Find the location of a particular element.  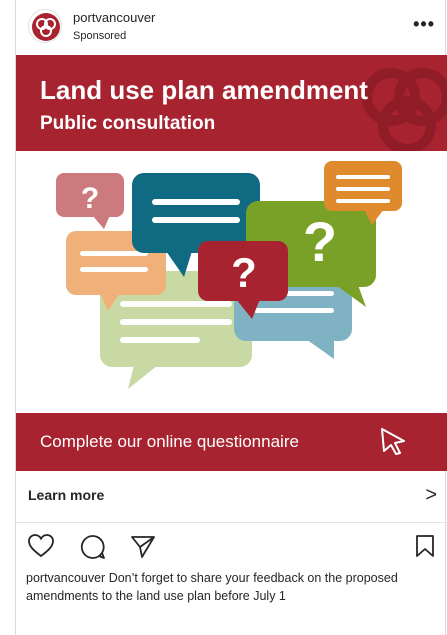

heart-icon is located at coordinates (41, 546).